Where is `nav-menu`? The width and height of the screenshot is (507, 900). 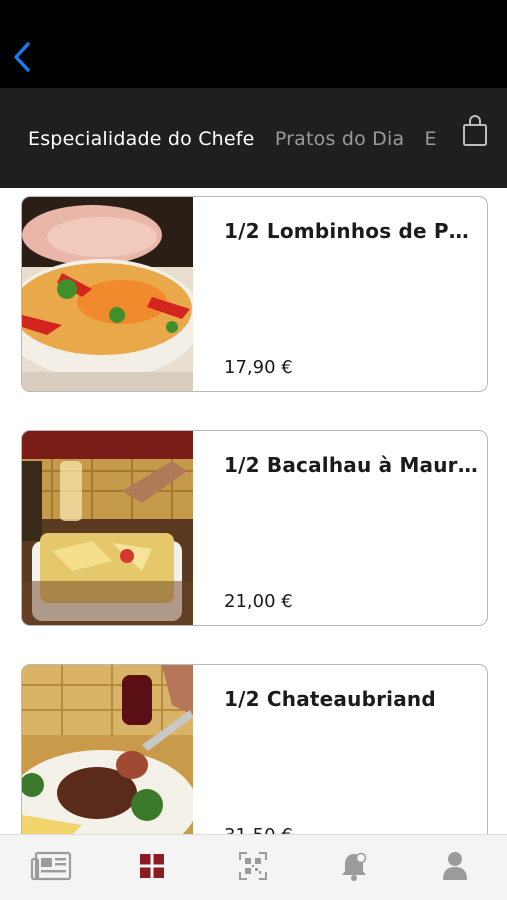
nav-menu is located at coordinates (152, 866).